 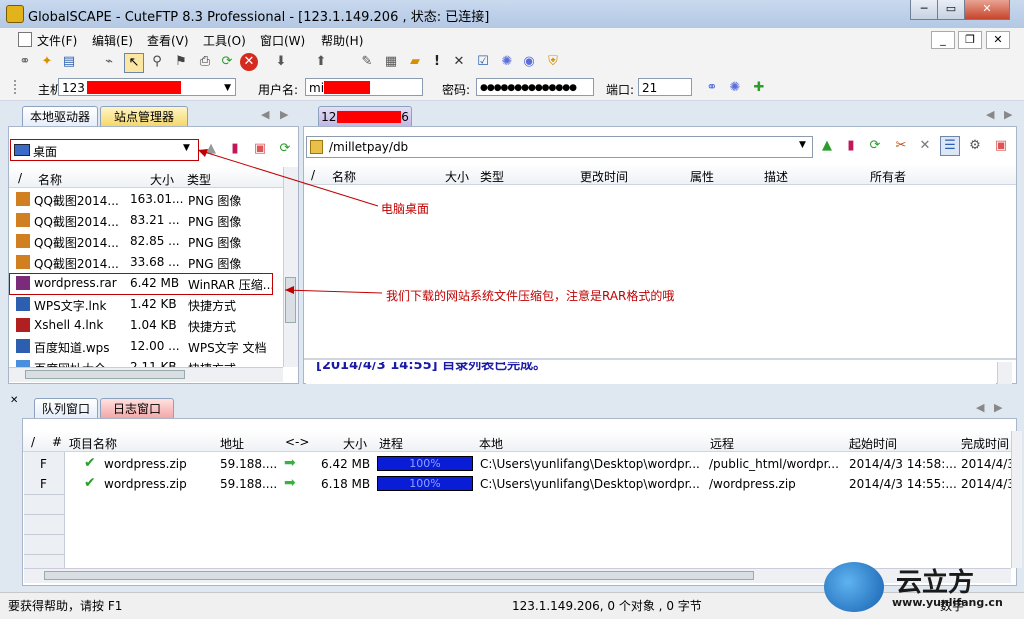 I want to click on col-address: 地址, so click(x=232, y=443).